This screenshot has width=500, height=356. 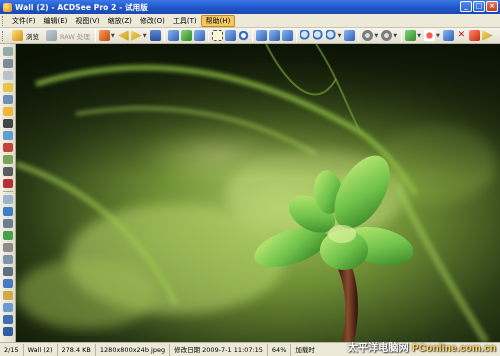 What do you see at coordinates (185, 21) in the screenshot?
I see `menu-tools: 工具(T)` at bounding box center [185, 21].